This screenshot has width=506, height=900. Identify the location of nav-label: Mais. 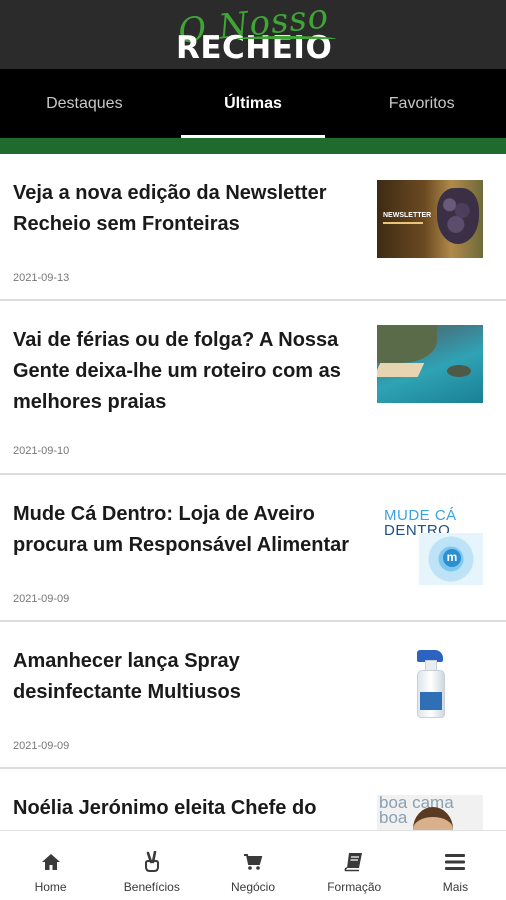
(455, 887).